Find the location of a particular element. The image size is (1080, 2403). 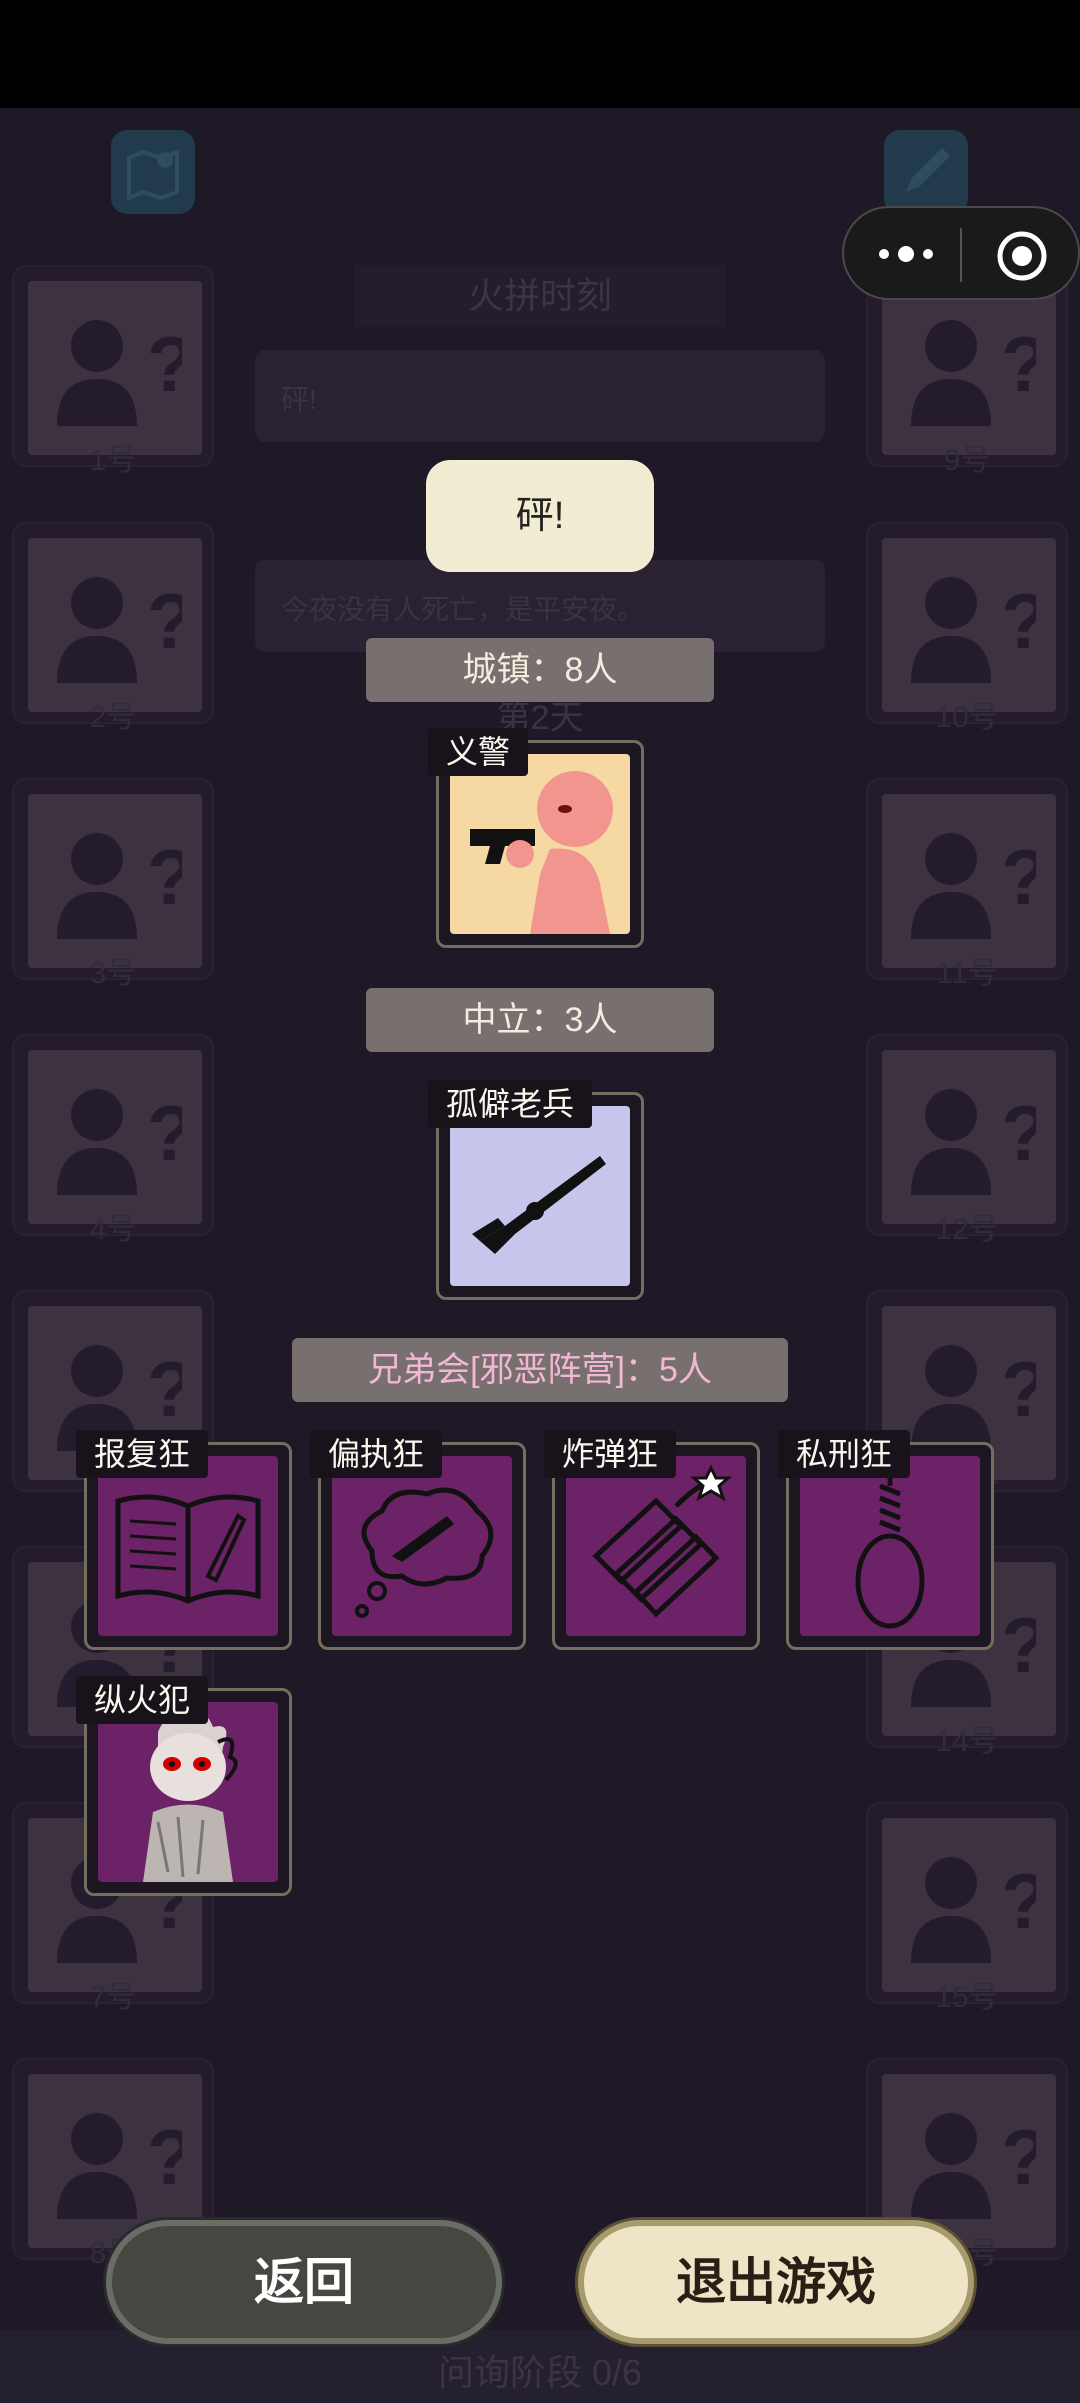

thought-knife-icon is located at coordinates (424, 1552).